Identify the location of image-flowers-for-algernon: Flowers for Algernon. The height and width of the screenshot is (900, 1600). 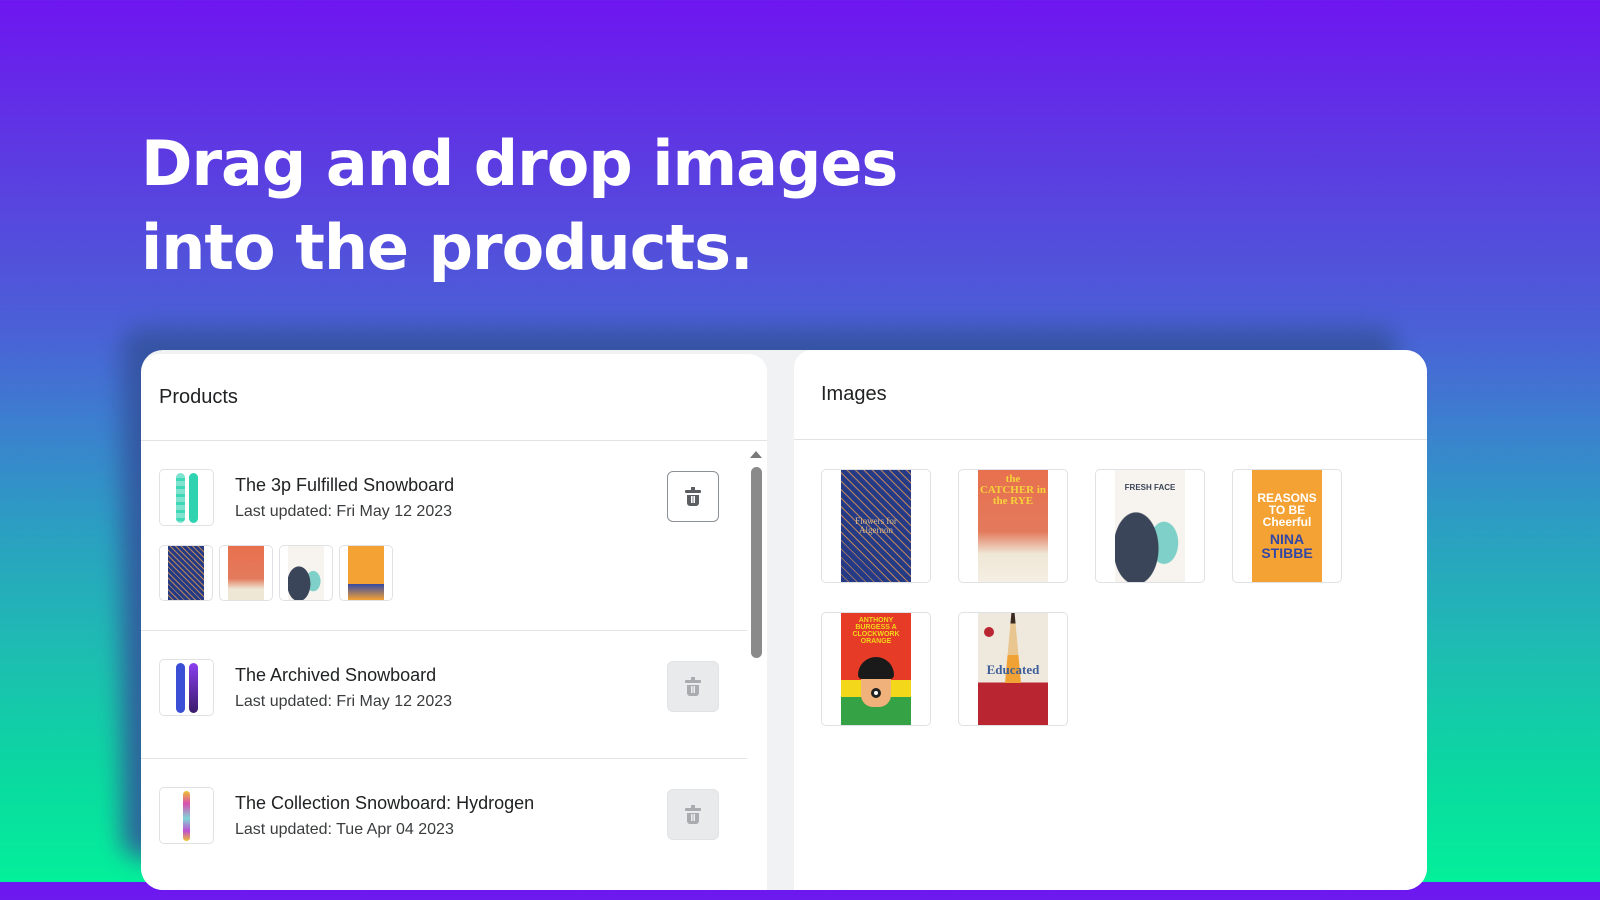
(876, 526).